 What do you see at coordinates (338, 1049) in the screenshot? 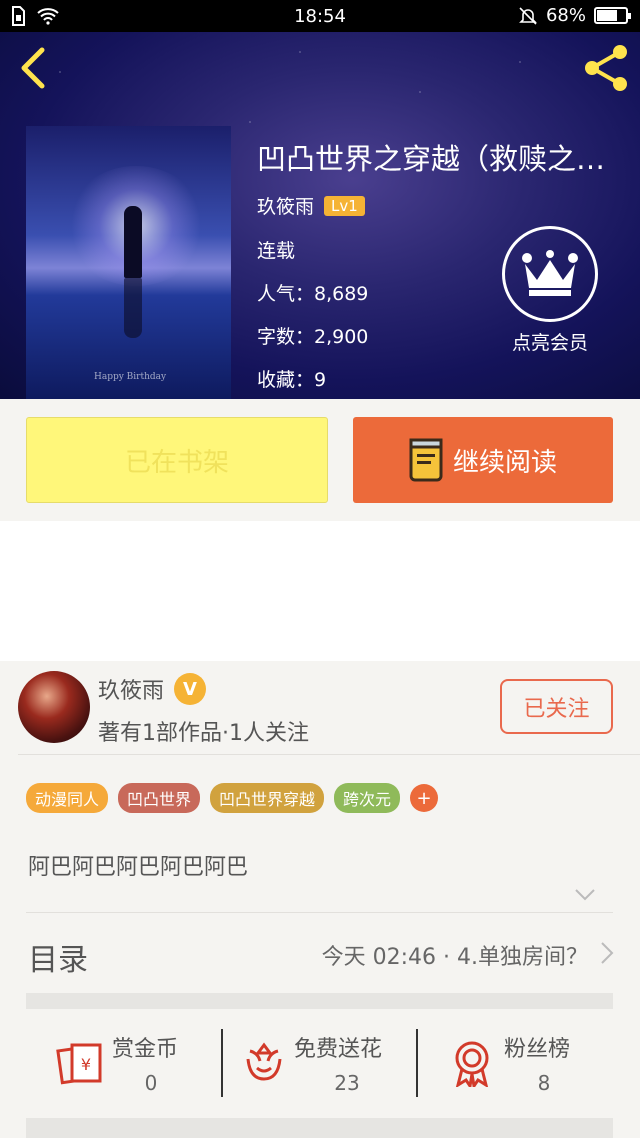
I see `stat-label: 免费送花` at bounding box center [338, 1049].